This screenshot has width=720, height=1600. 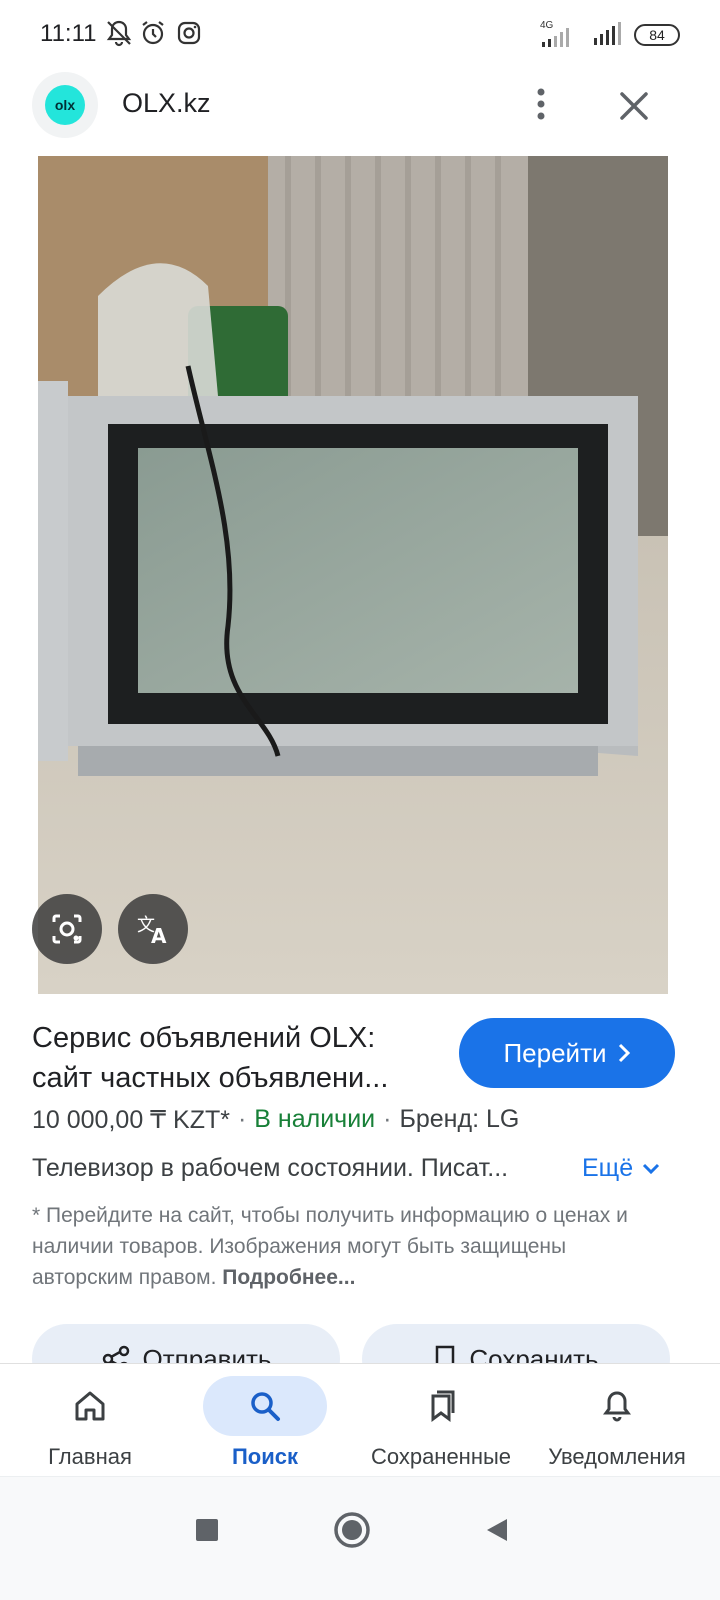 What do you see at coordinates (624, 1053) in the screenshot?
I see `chevron-right-icon` at bounding box center [624, 1053].